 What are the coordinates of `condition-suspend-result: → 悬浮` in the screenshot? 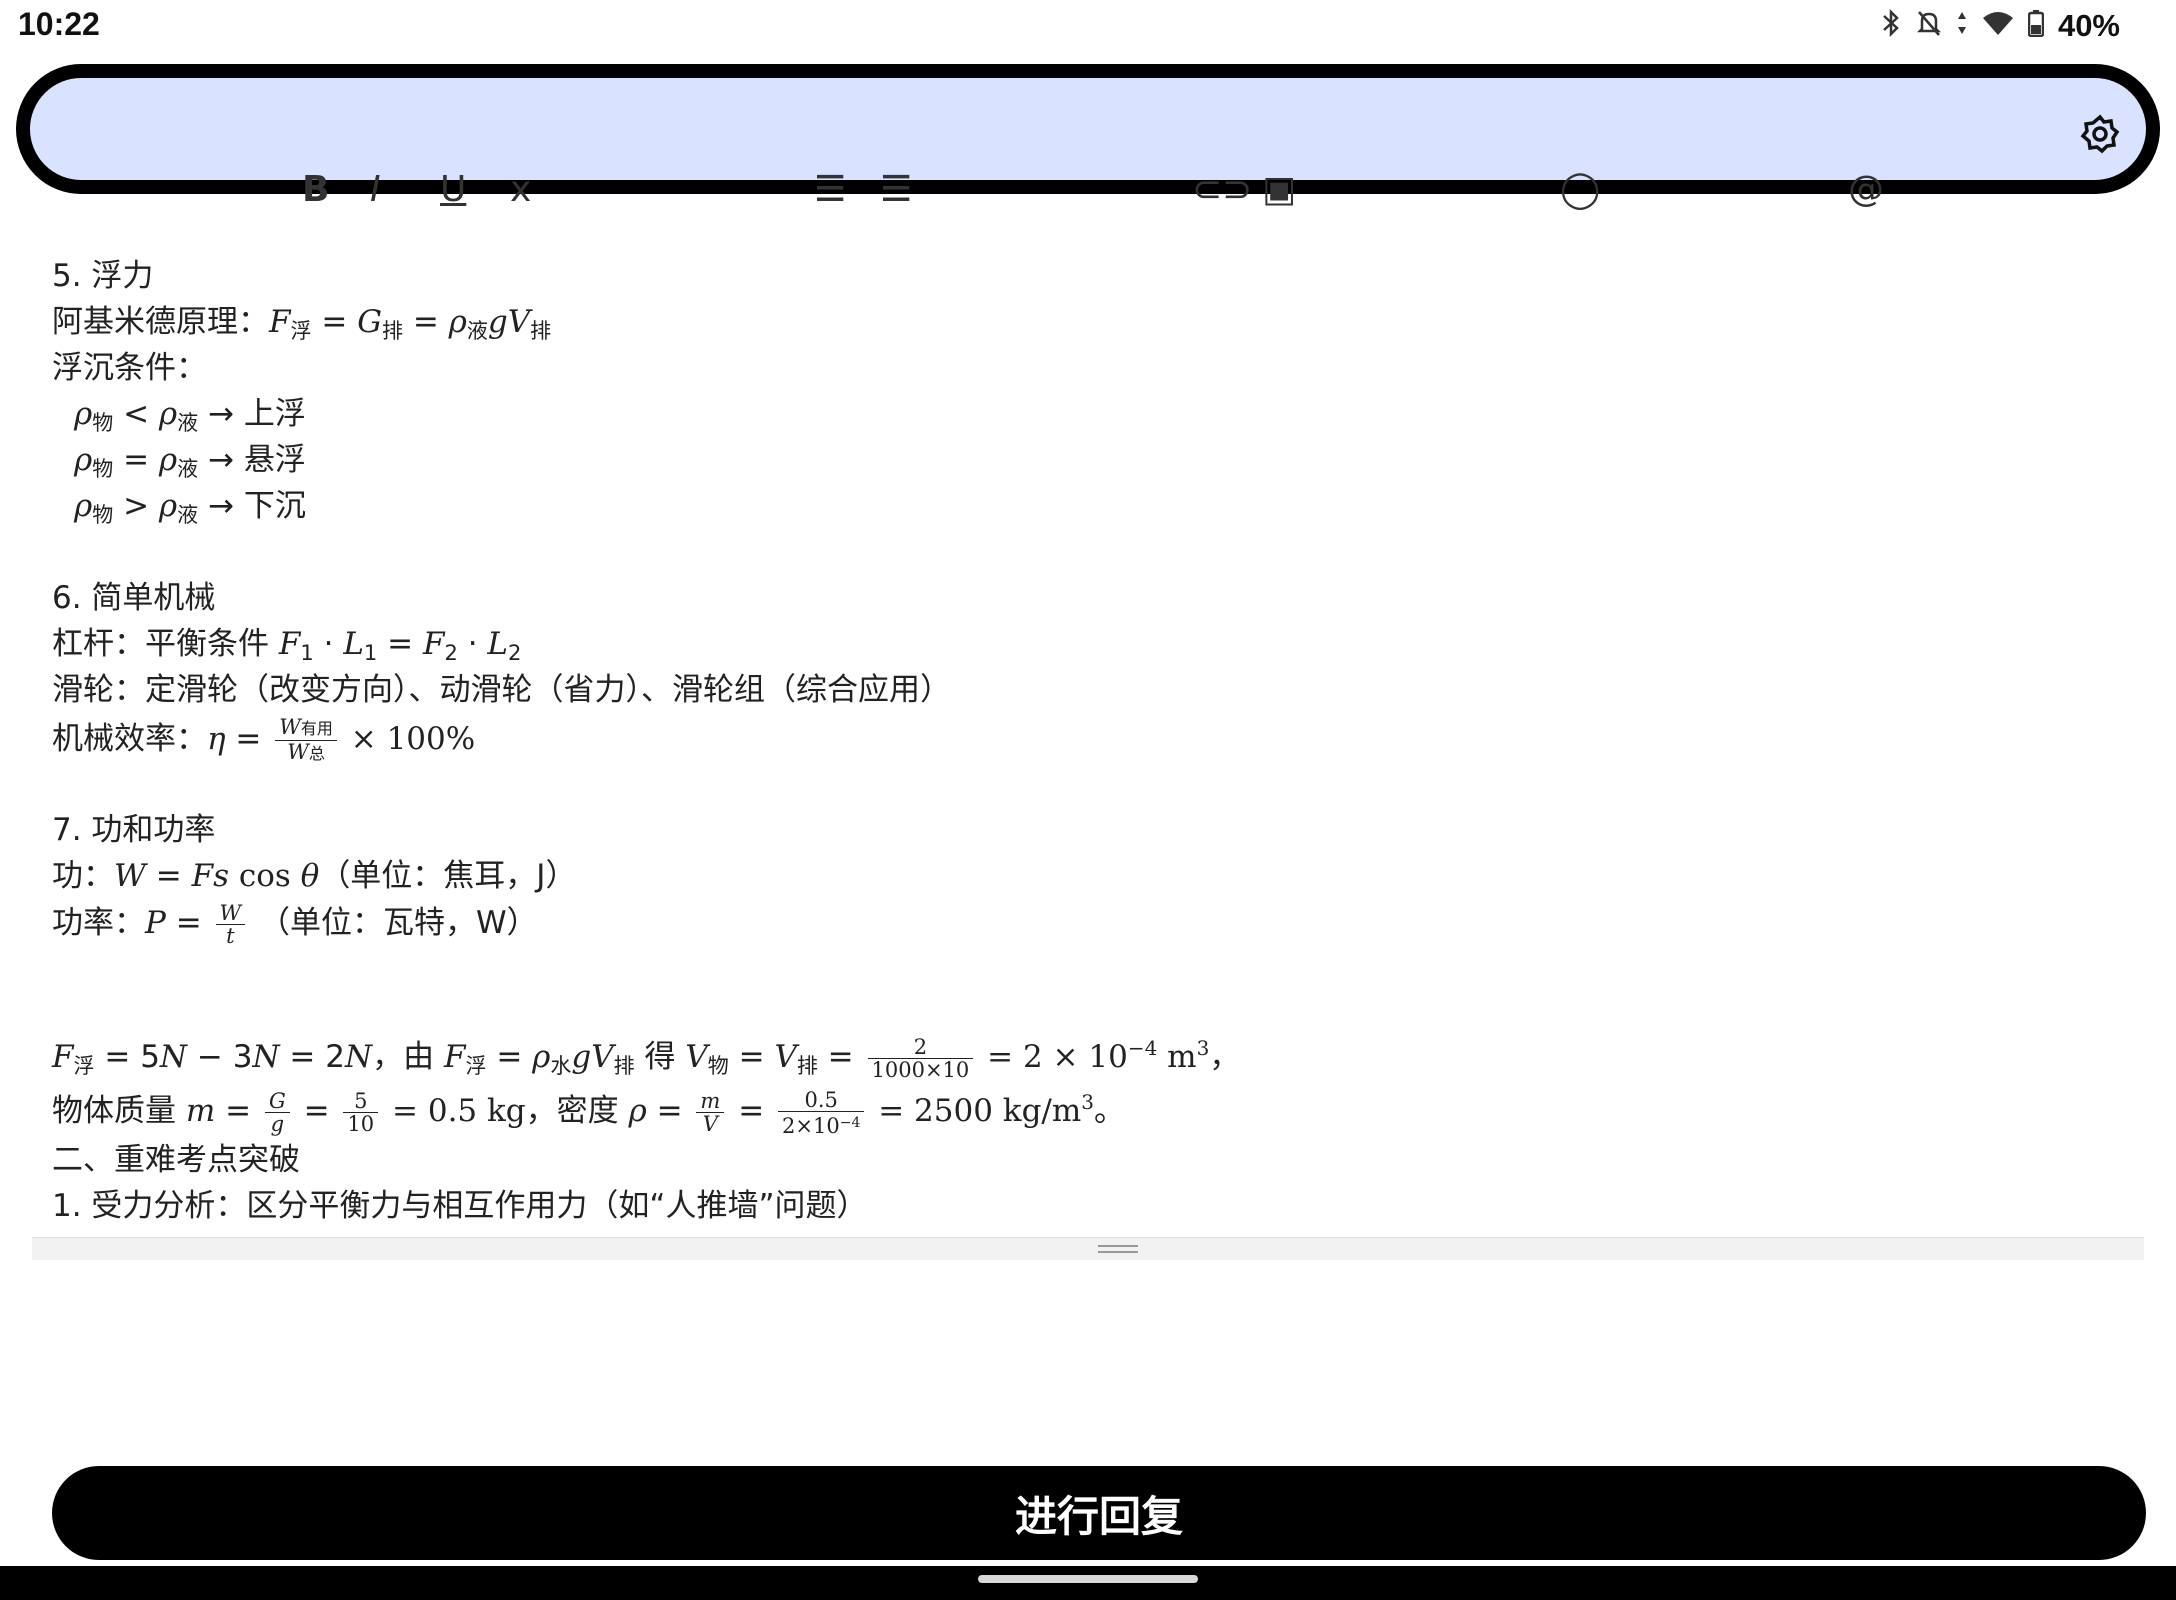 It's located at (257, 460).